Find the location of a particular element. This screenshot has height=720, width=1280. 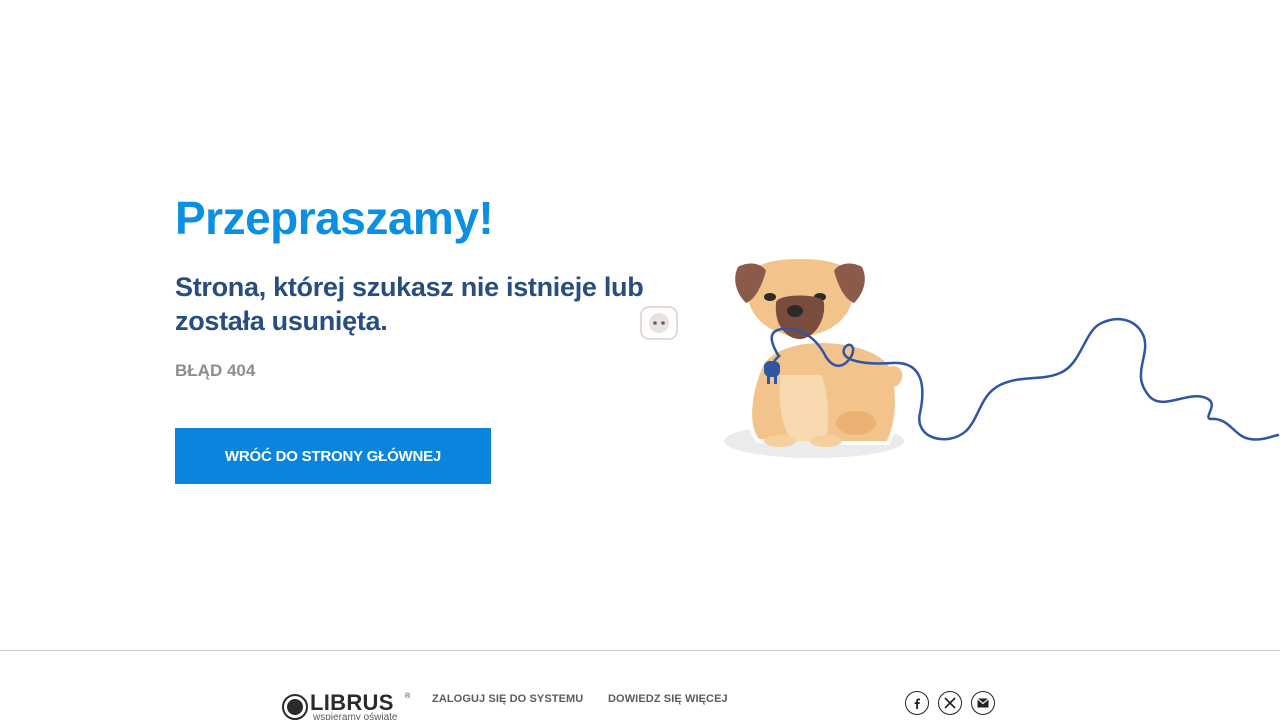

logo-tagline: wspieramy oświatę is located at coordinates (355, 716).